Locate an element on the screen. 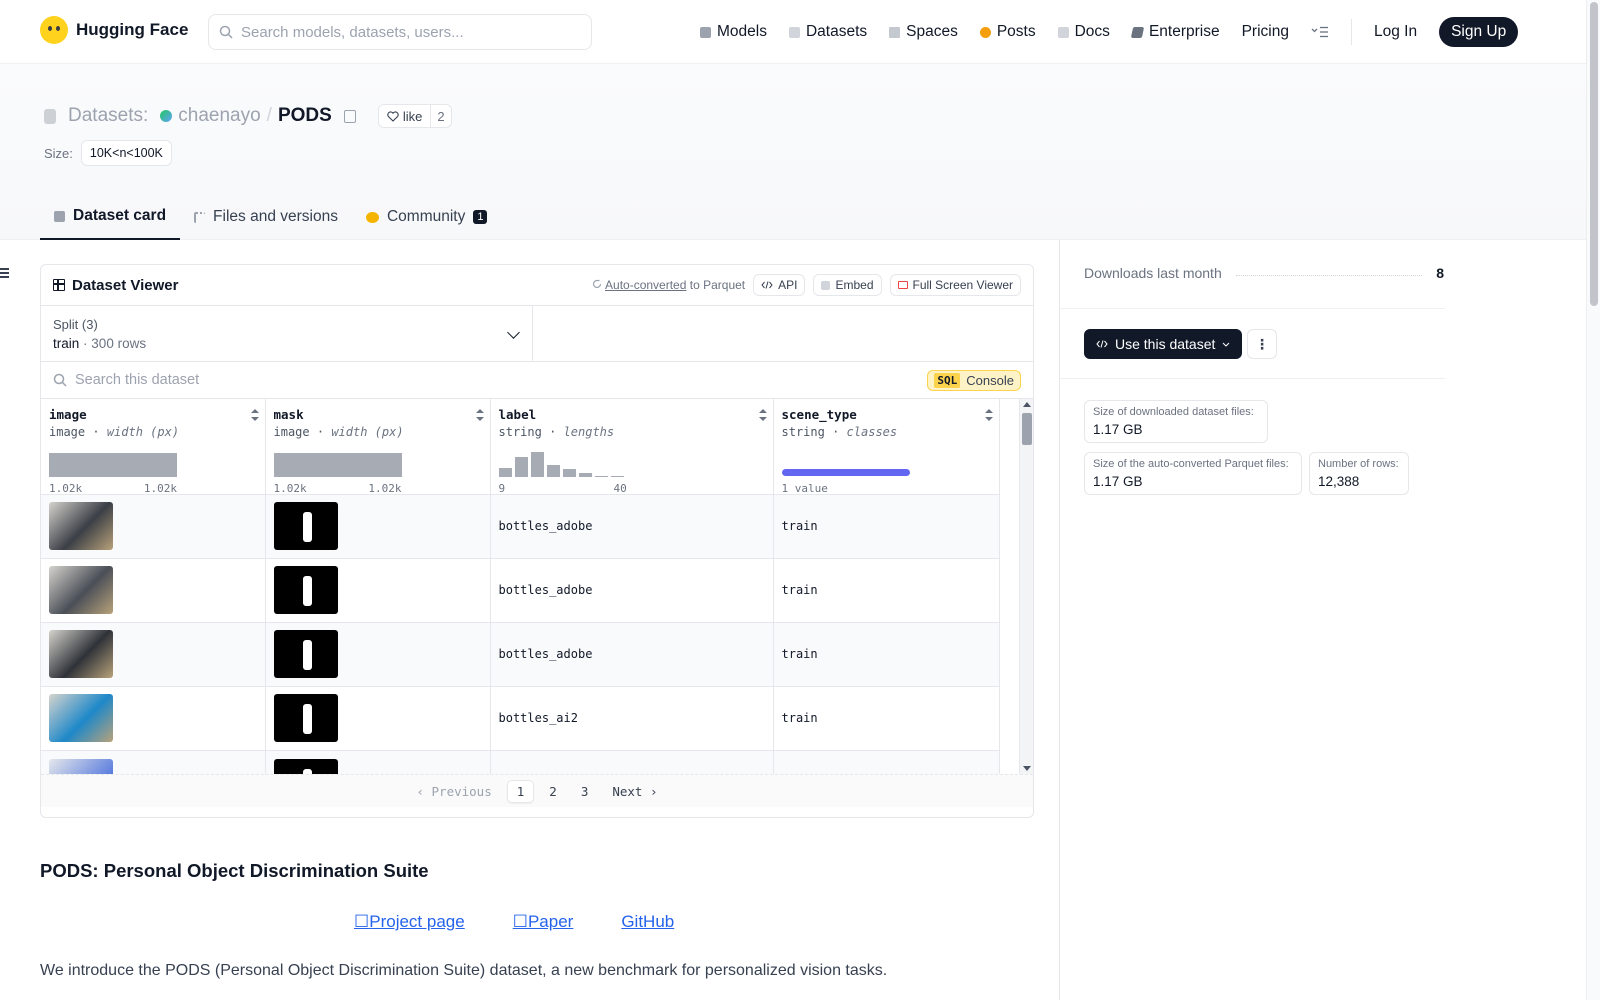 The width and height of the screenshot is (1600, 1000). project-page-link: ☐Project page is located at coordinates (409, 922).